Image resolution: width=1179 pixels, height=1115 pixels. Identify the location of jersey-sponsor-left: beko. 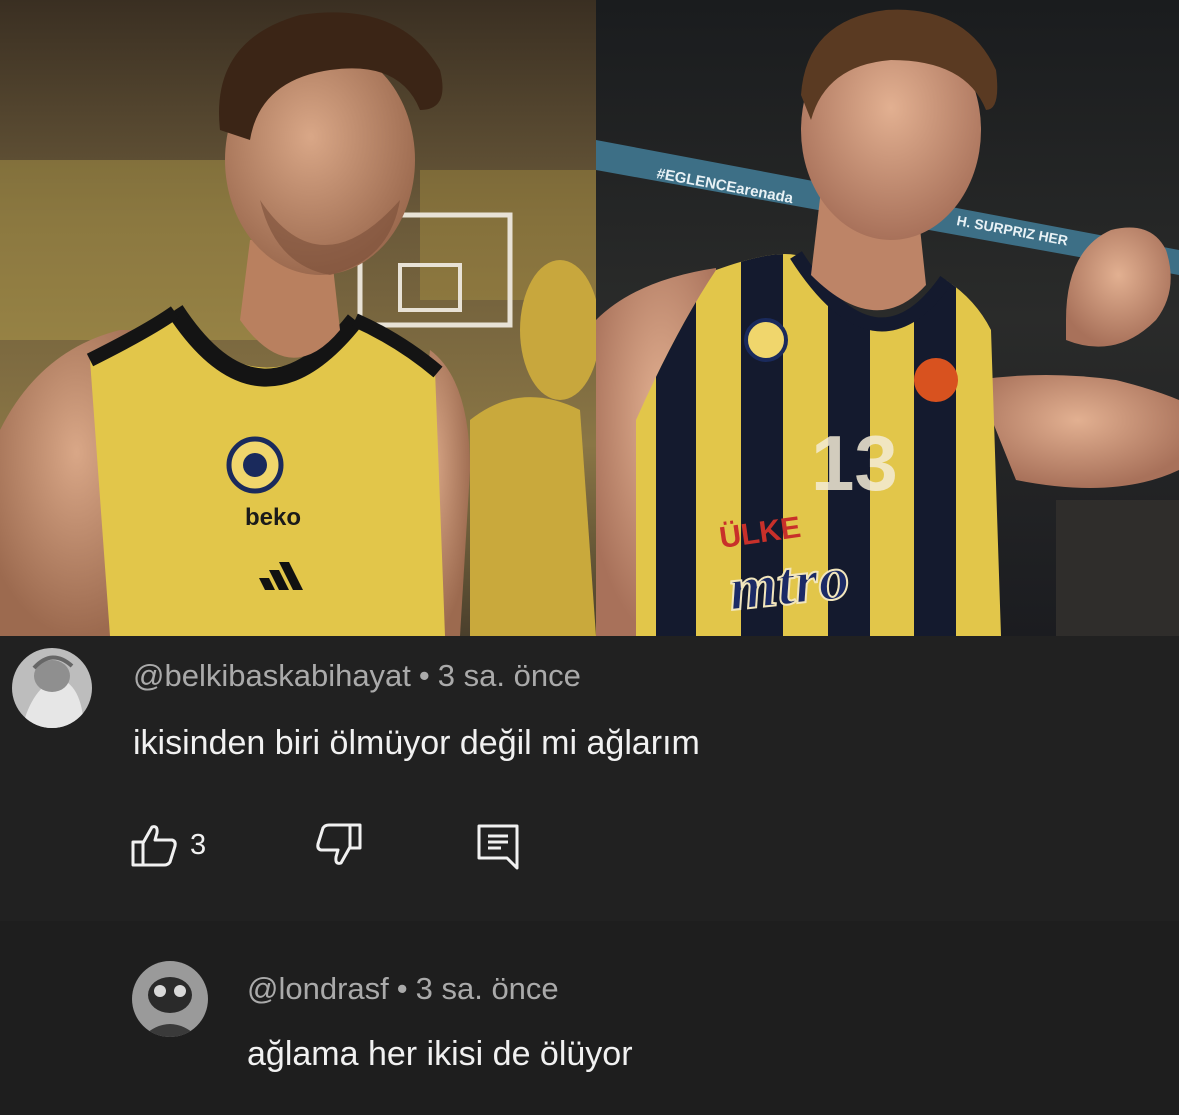
(273, 517).